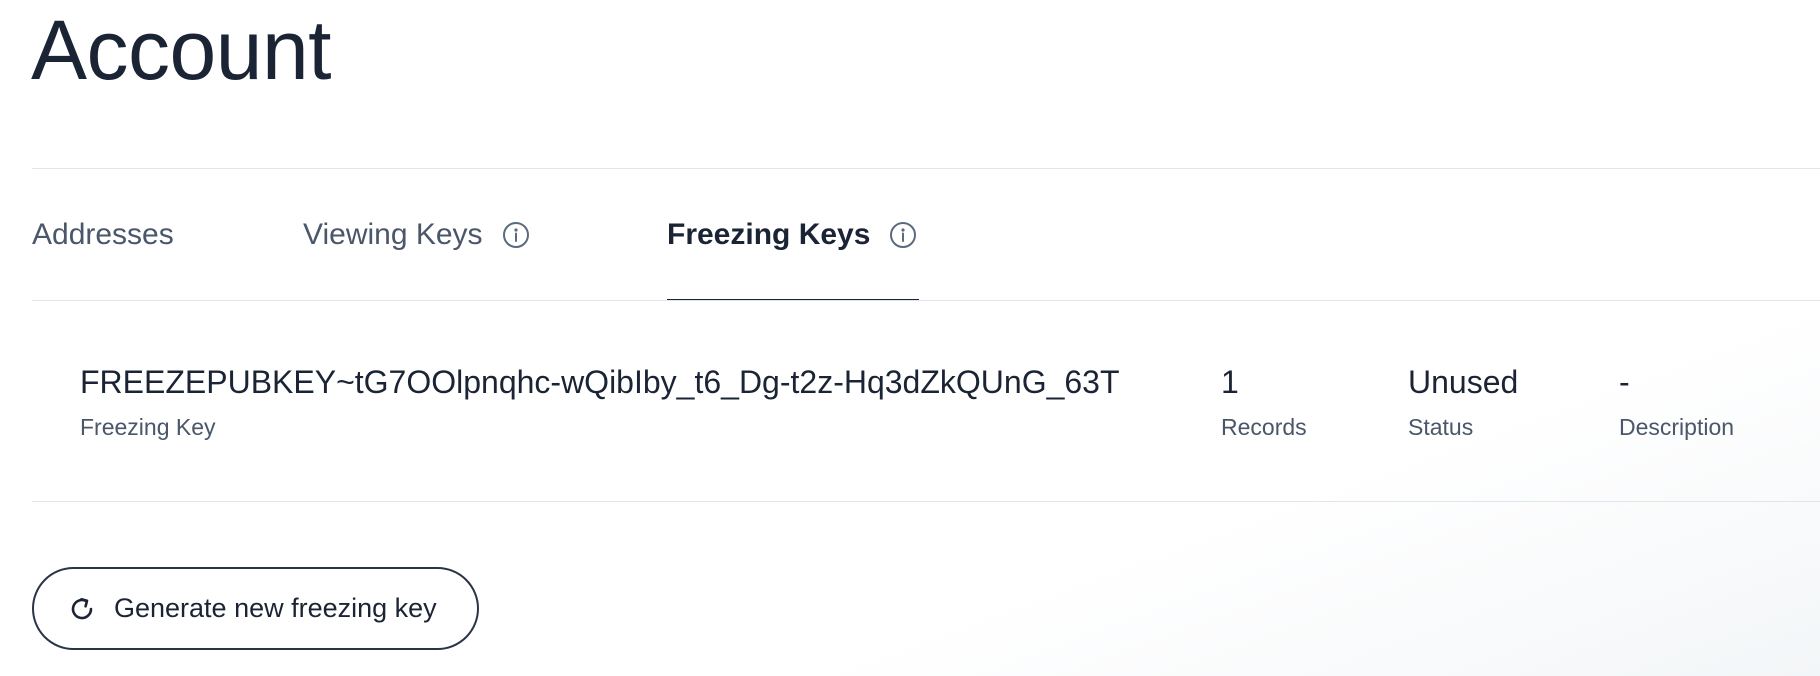 Image resolution: width=1820 pixels, height=676 pixels. I want to click on records-cell: 1 Records, so click(1264, 402).